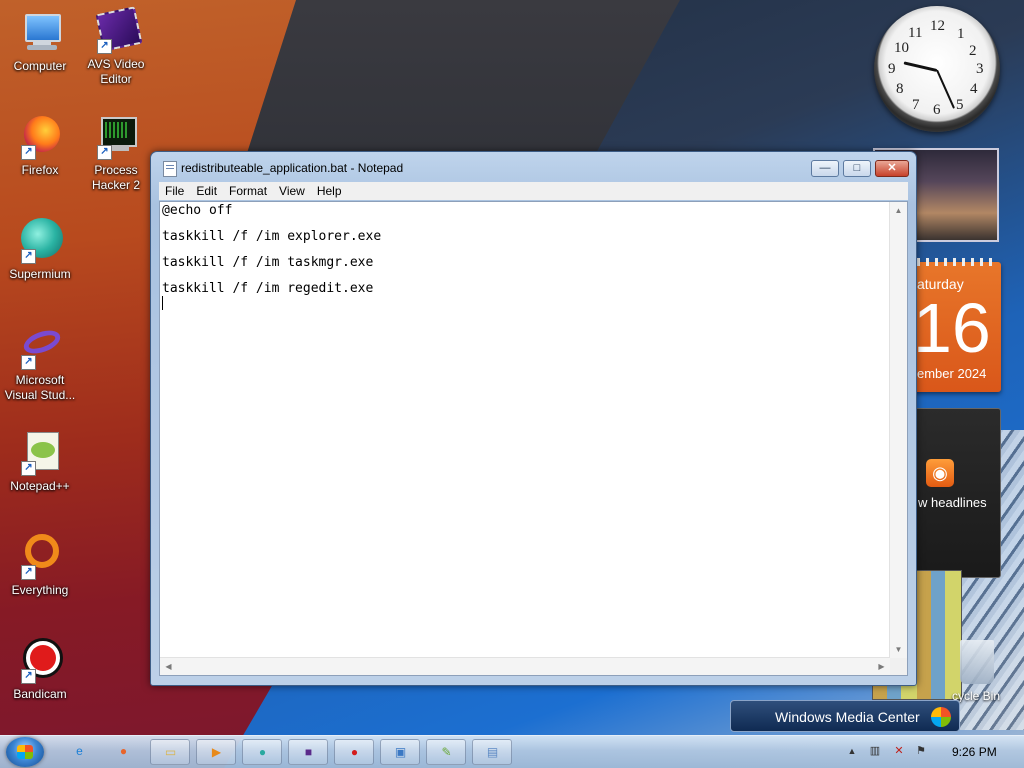 This screenshot has width=1024, height=768. What do you see at coordinates (40, 694) in the screenshot?
I see `desktop-icon-label: Bandicam` at bounding box center [40, 694].